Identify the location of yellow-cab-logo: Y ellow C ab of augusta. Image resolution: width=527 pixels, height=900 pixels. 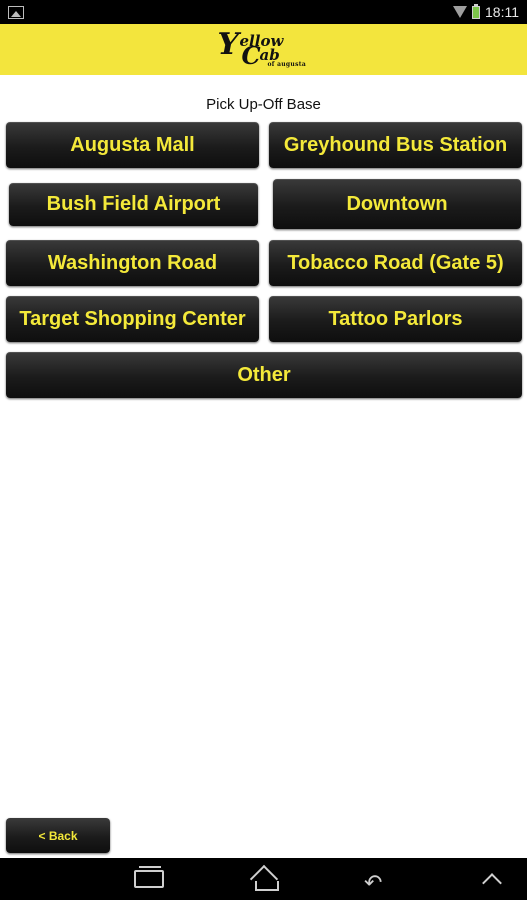
(264, 48).